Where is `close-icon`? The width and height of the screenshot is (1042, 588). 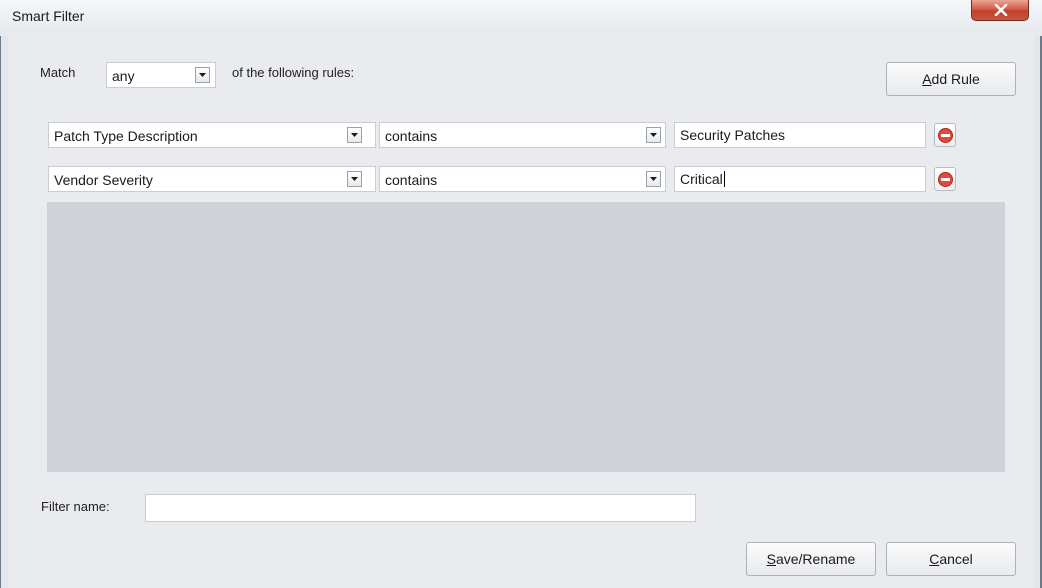
close-icon is located at coordinates (1001, 10).